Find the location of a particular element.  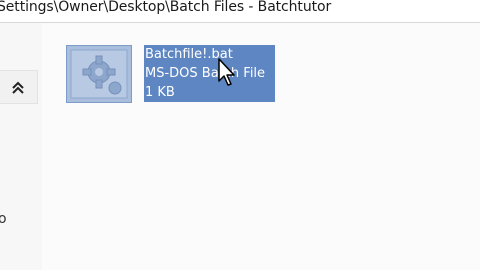

double-chevron-up-icon is located at coordinates (18, 87).